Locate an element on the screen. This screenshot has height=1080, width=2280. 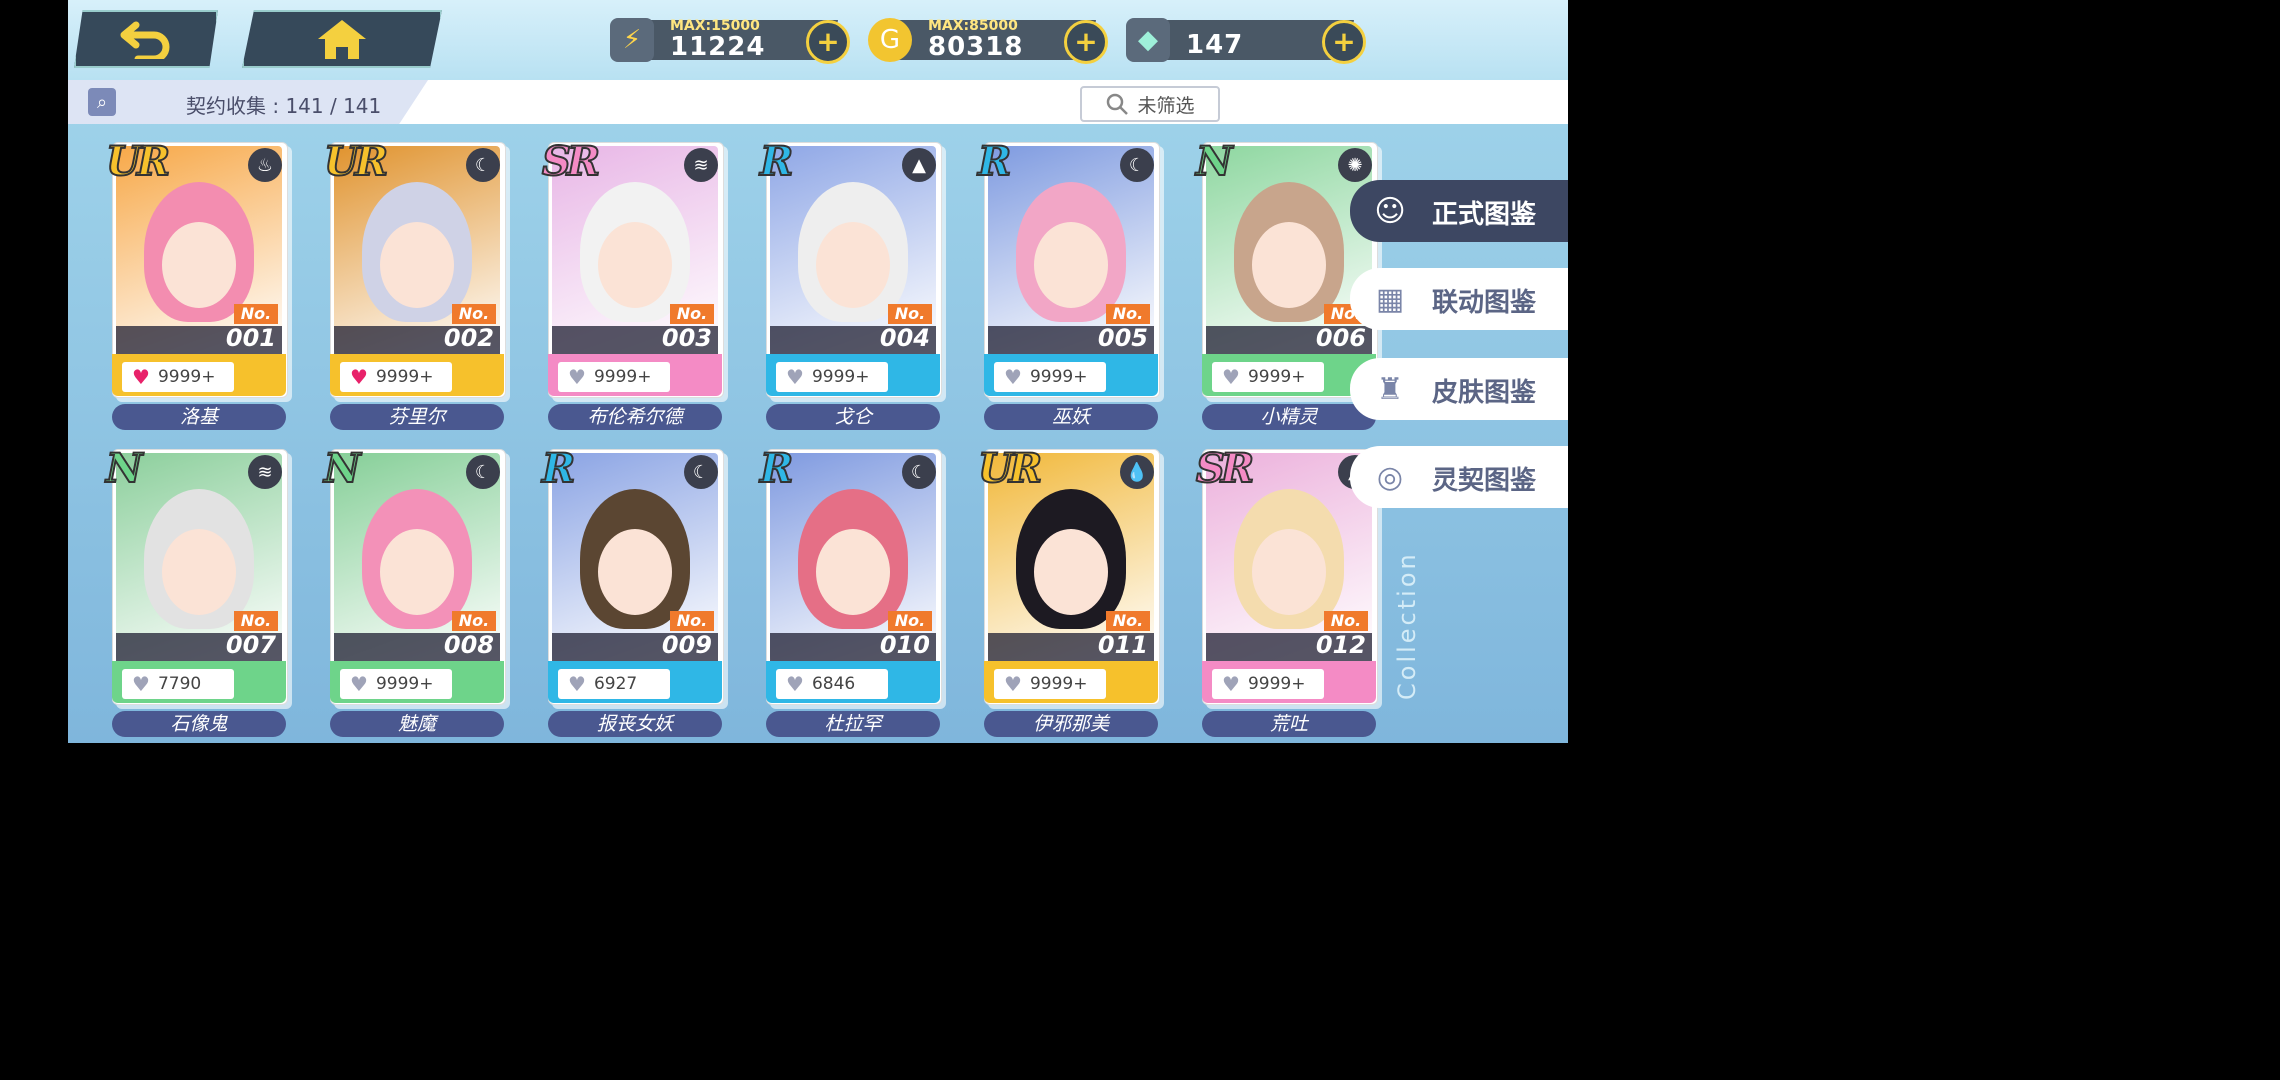
back-arrow-icon is located at coordinates (145, 40).